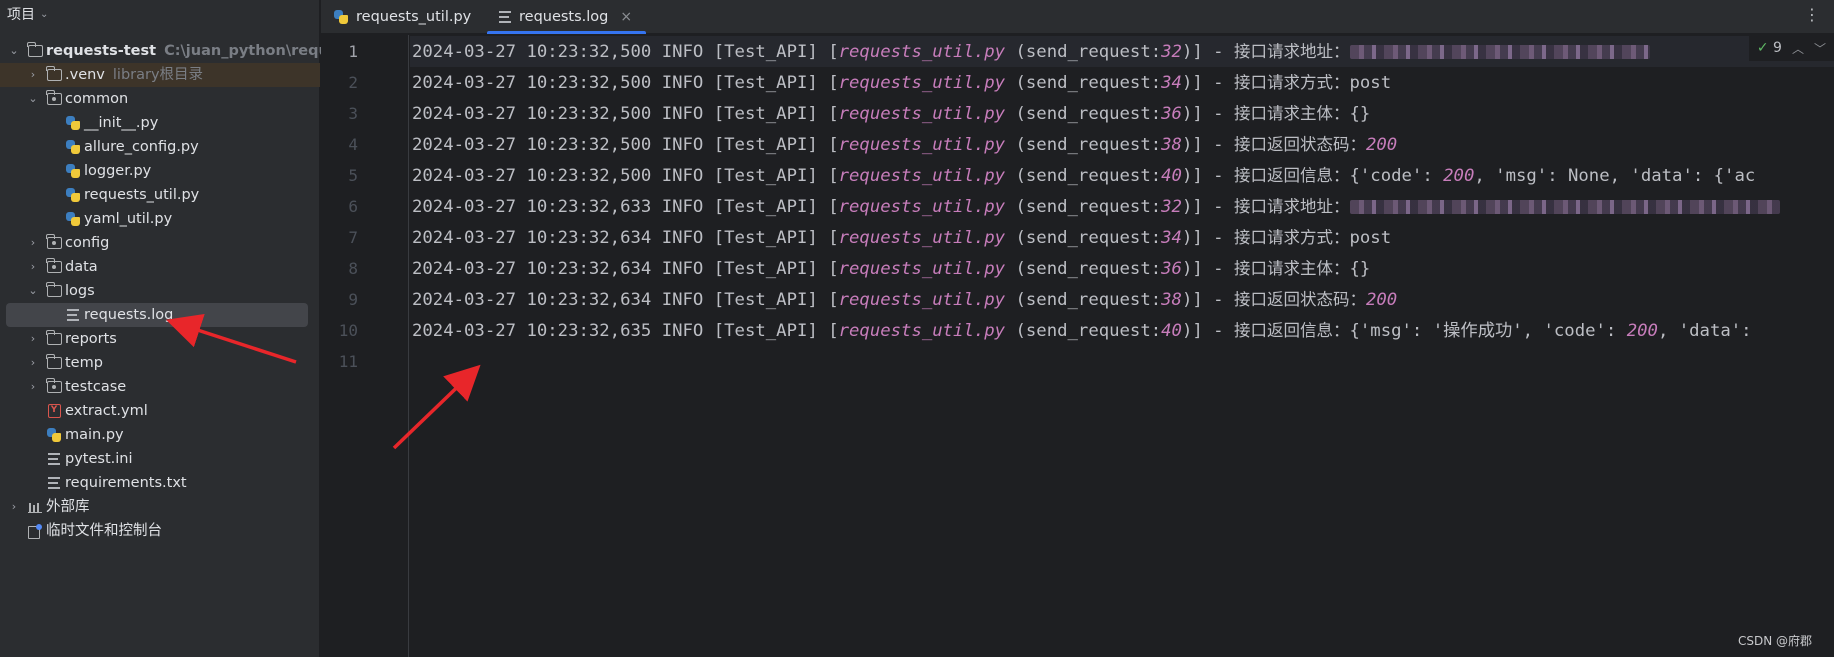 The image size is (1834, 657). I want to click on tree-item: 临时文件和控制台, so click(160, 531).